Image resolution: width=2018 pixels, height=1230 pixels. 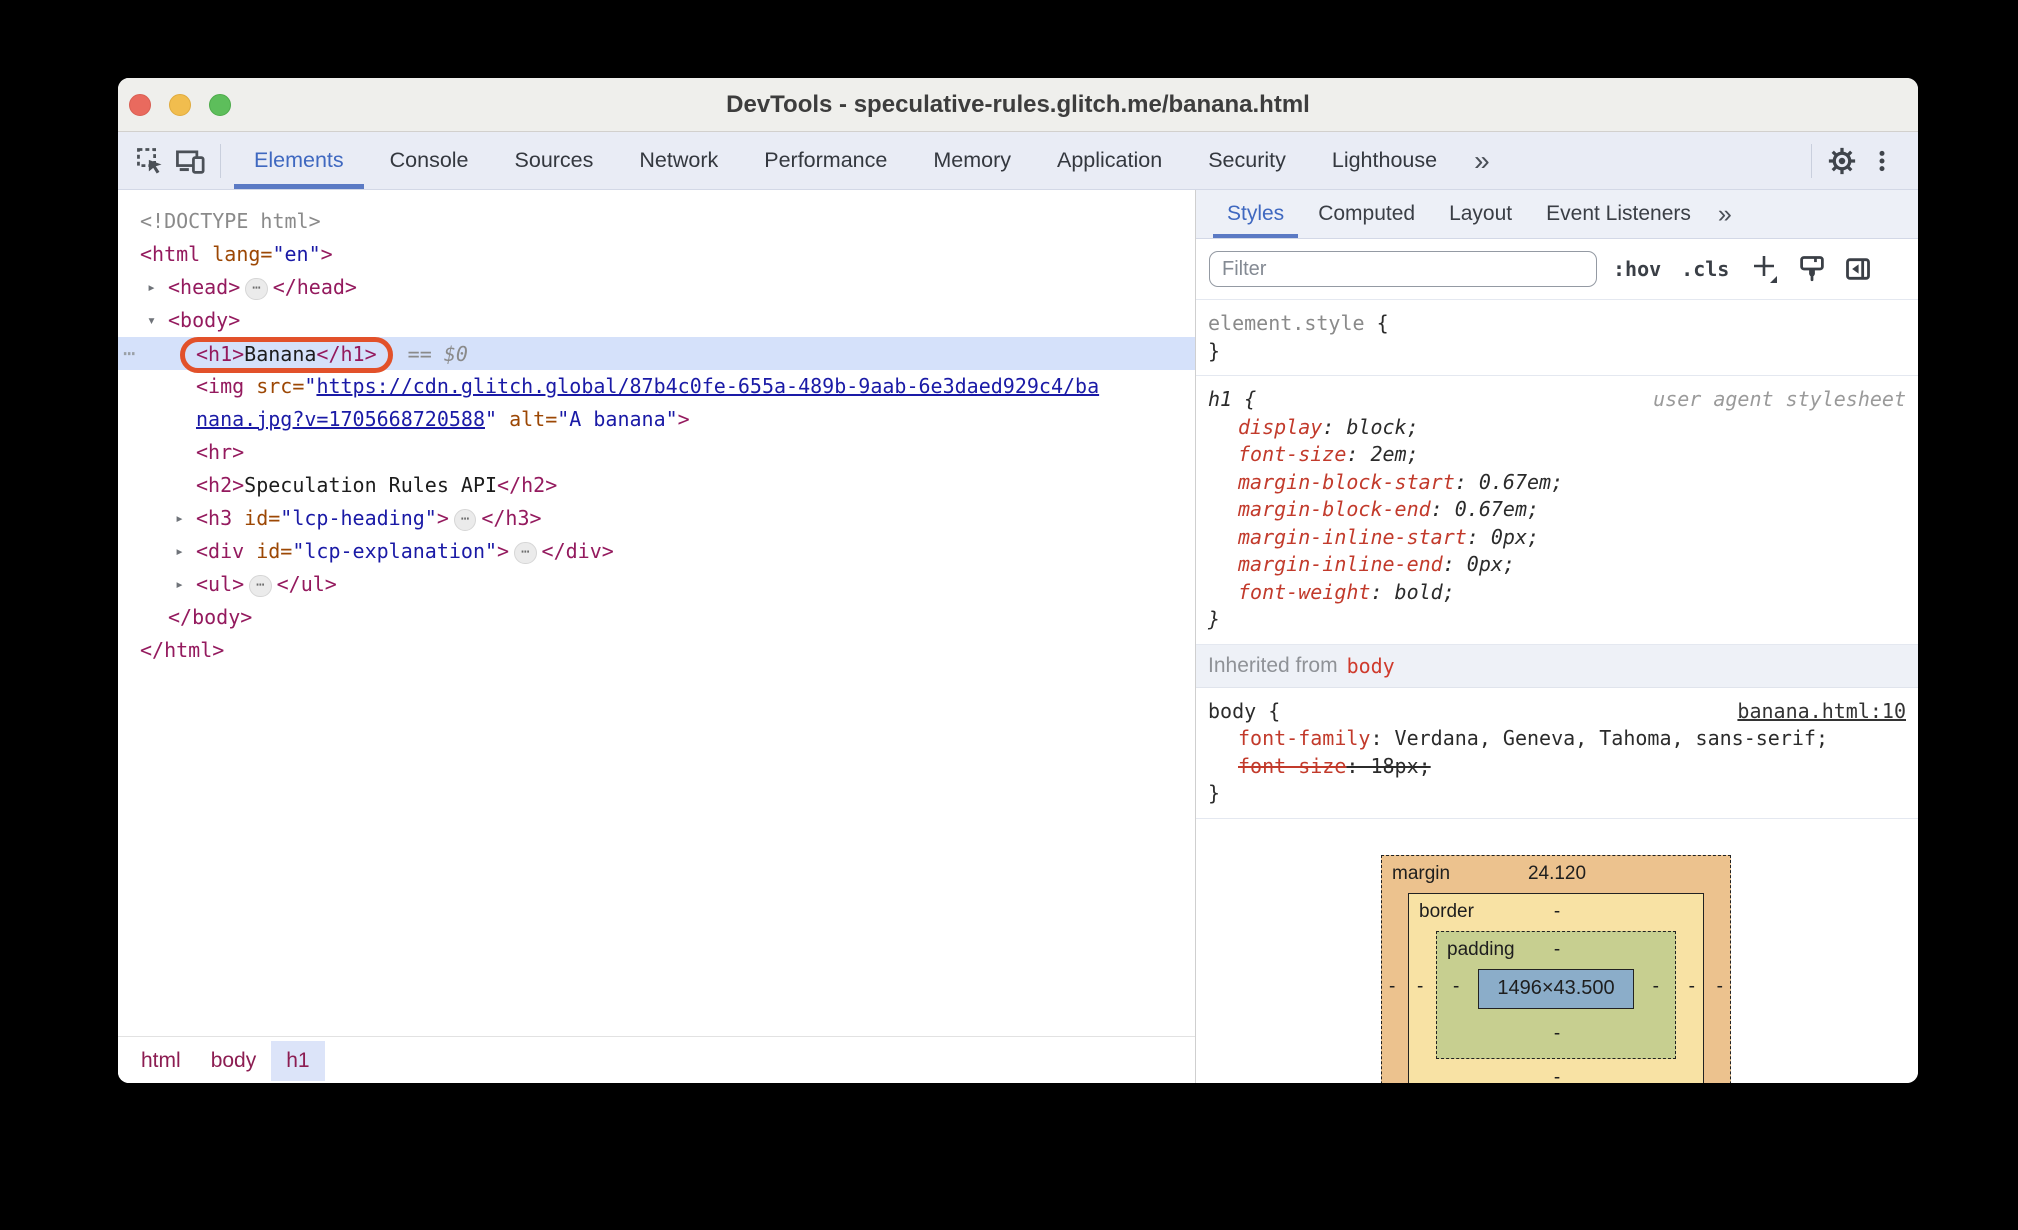 I want to click on dom-tree-row: ▸ <ul> ⋯ </ul>, so click(x=656, y=584).